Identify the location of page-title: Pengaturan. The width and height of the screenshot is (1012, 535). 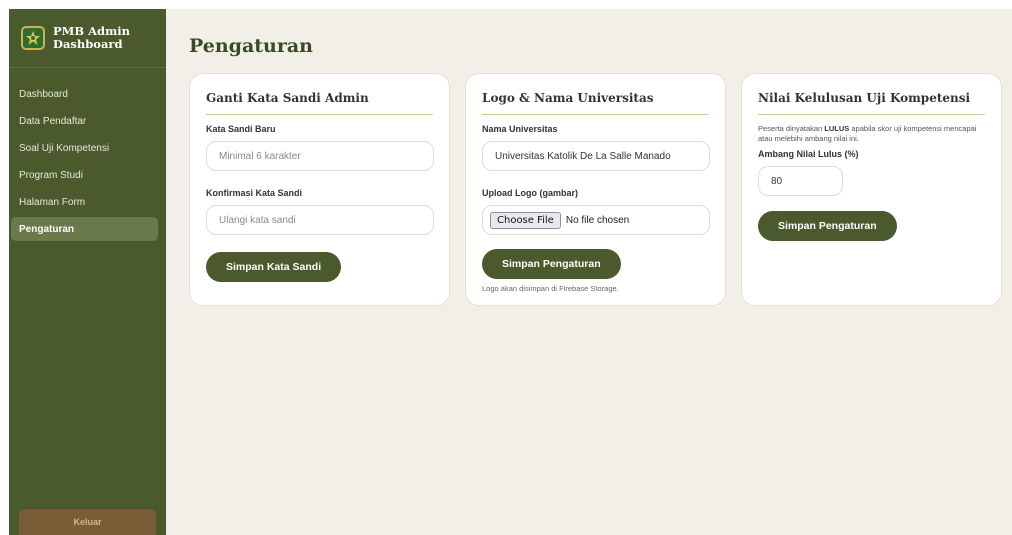
(251, 46).